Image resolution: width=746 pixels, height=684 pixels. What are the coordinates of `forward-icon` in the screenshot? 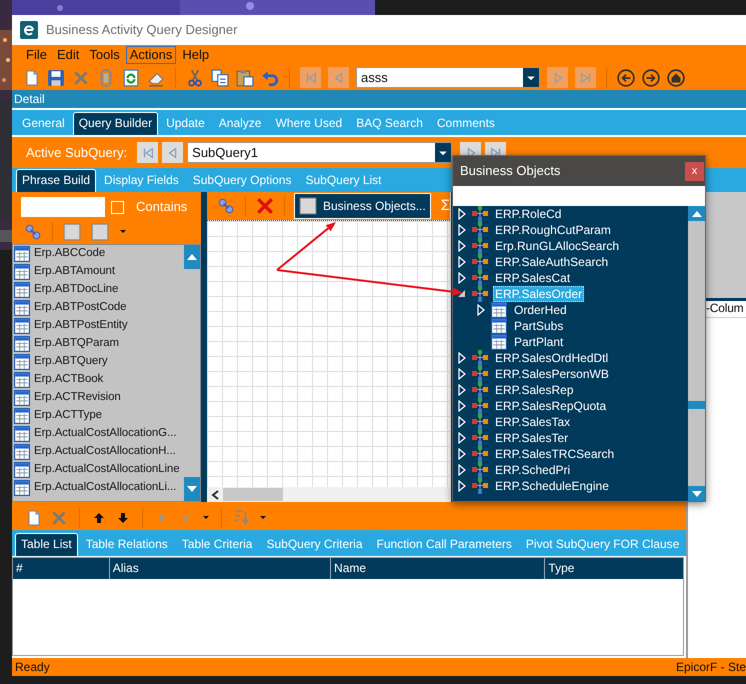 It's located at (651, 77).